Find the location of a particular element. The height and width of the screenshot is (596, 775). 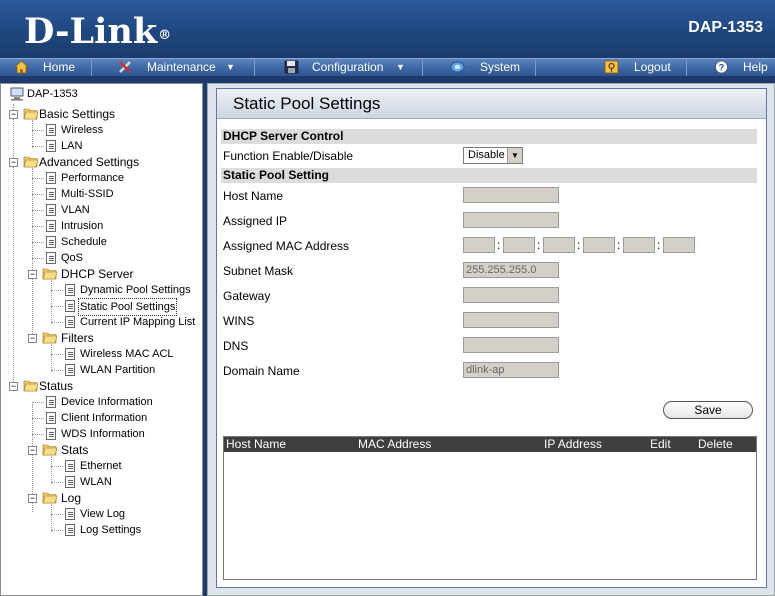

computer-icon is located at coordinates (17, 94).